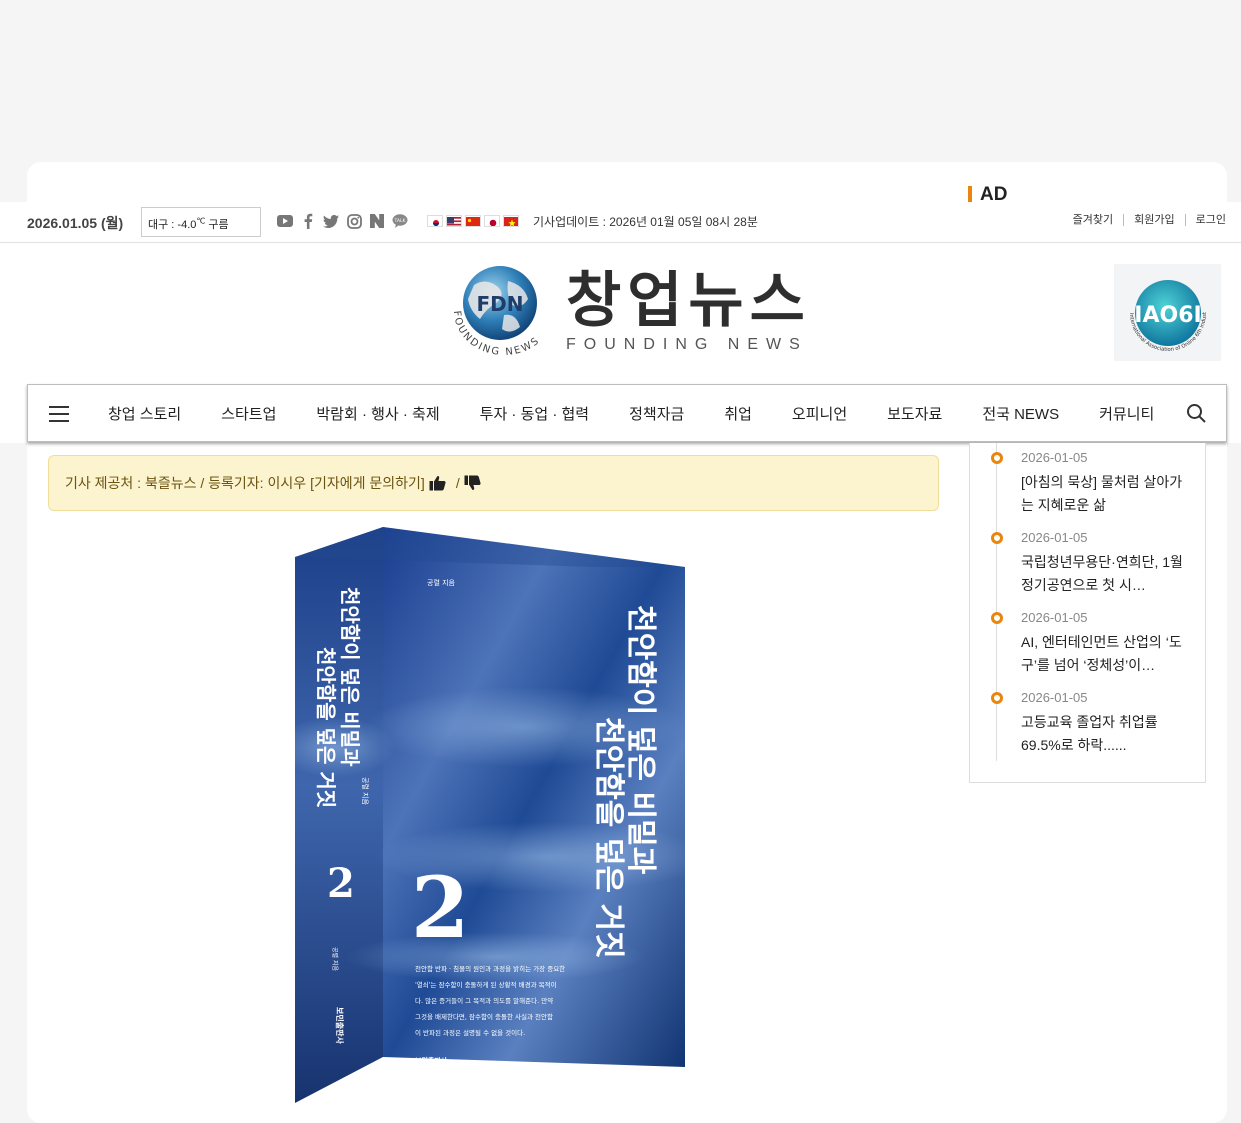 The image size is (1241, 1123). Describe the element at coordinates (493, 483) in the screenshot. I see `article-credit: 기사 제공처 : 북즐뉴스 / 등록기자: 이시우 [기자에게 문의하기] /` at that location.